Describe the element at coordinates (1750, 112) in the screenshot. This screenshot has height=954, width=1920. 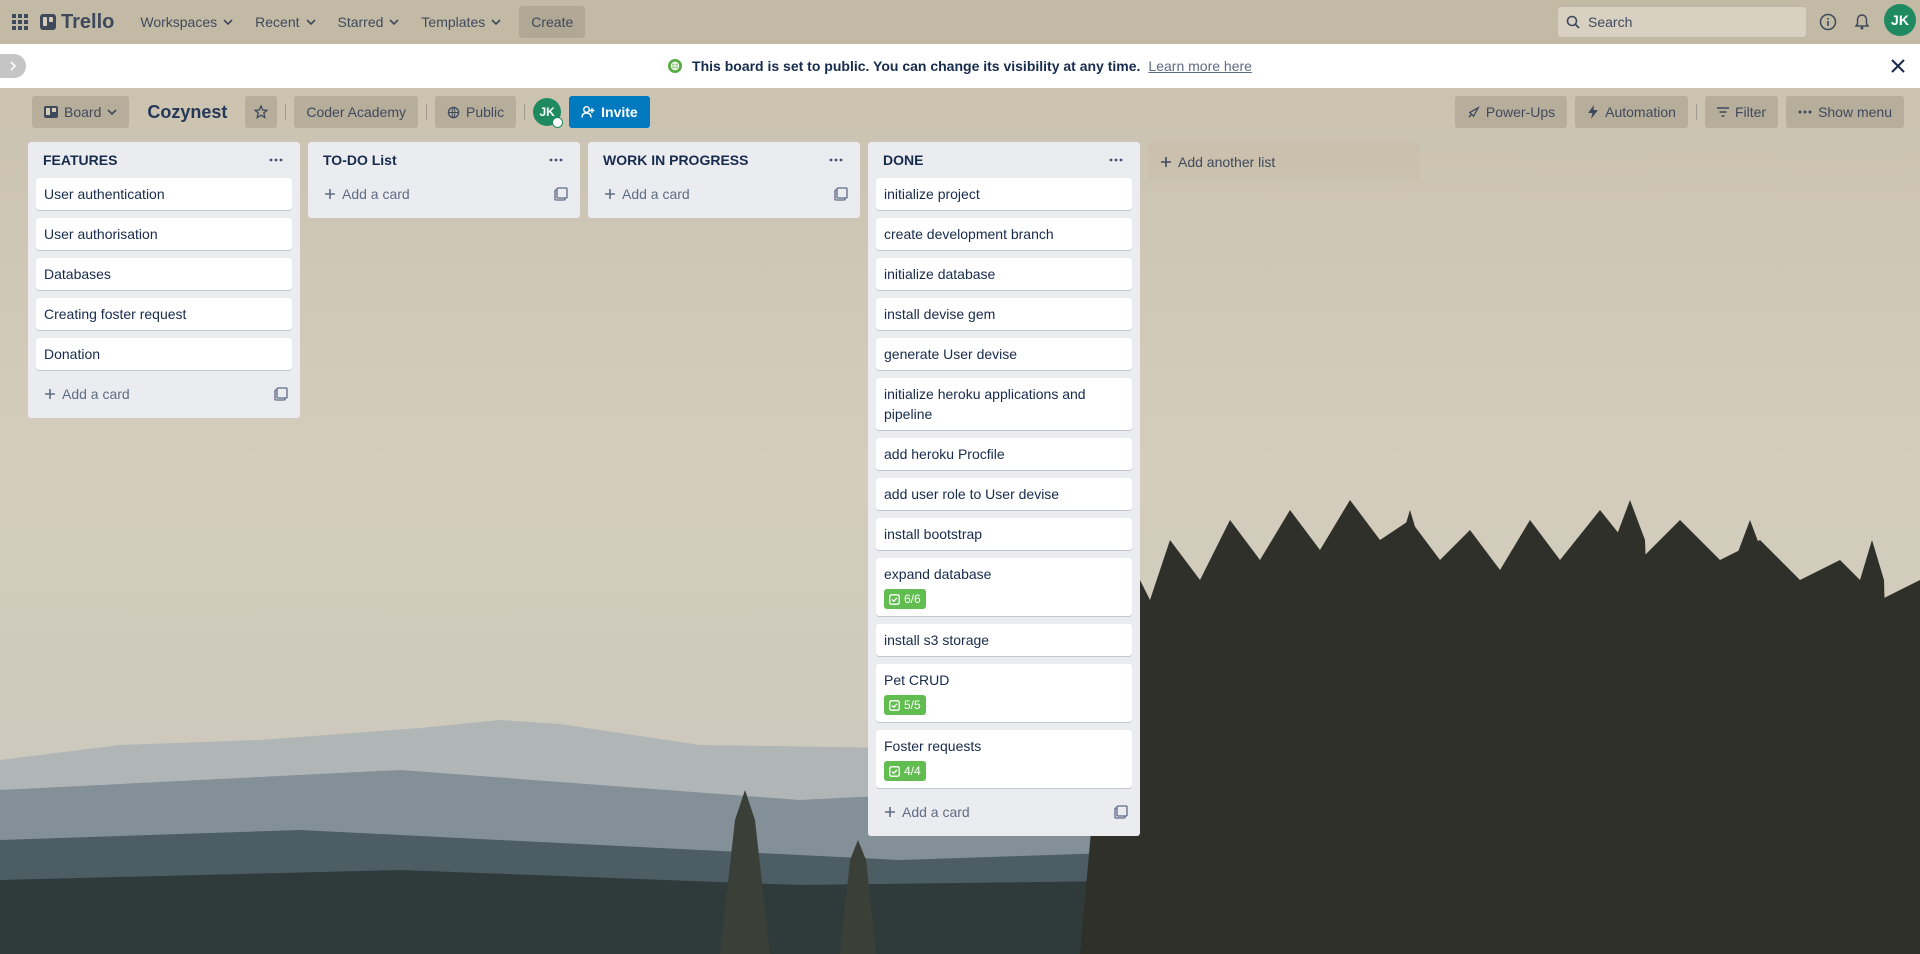
I see `filter-label: Filter` at that location.